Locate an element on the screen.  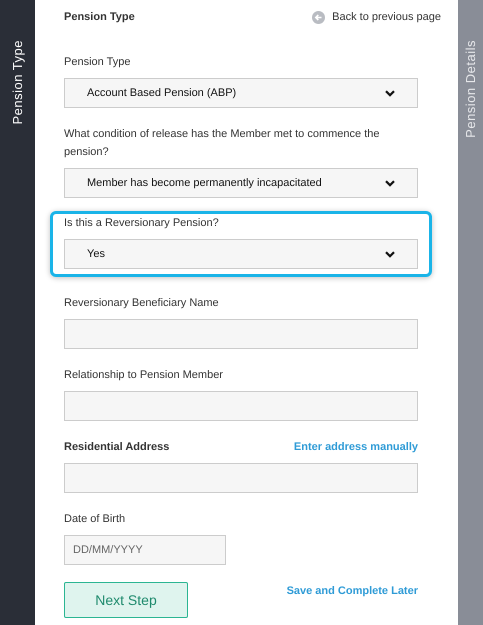
next-step-button: Next Step is located at coordinates (126, 600).